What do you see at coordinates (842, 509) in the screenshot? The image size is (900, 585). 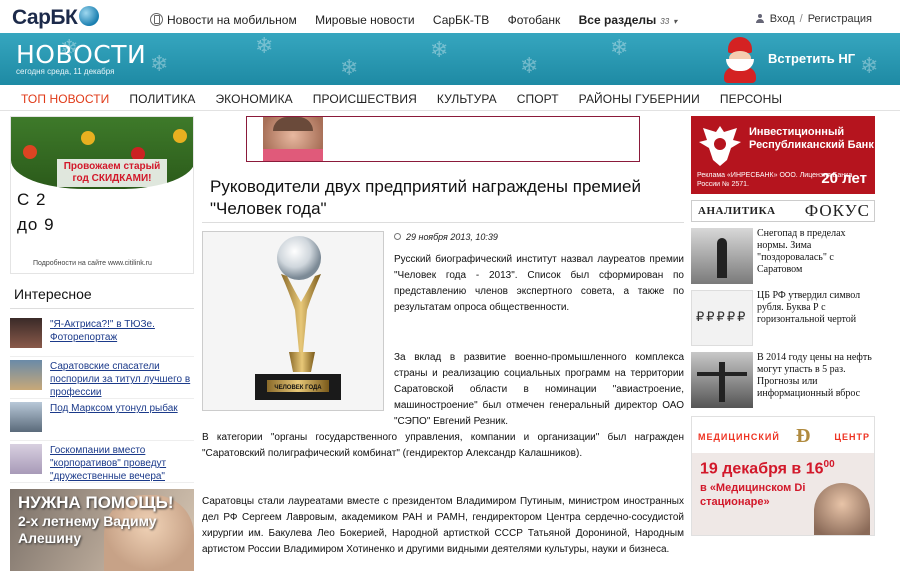 I see `doctor-photo` at bounding box center [842, 509].